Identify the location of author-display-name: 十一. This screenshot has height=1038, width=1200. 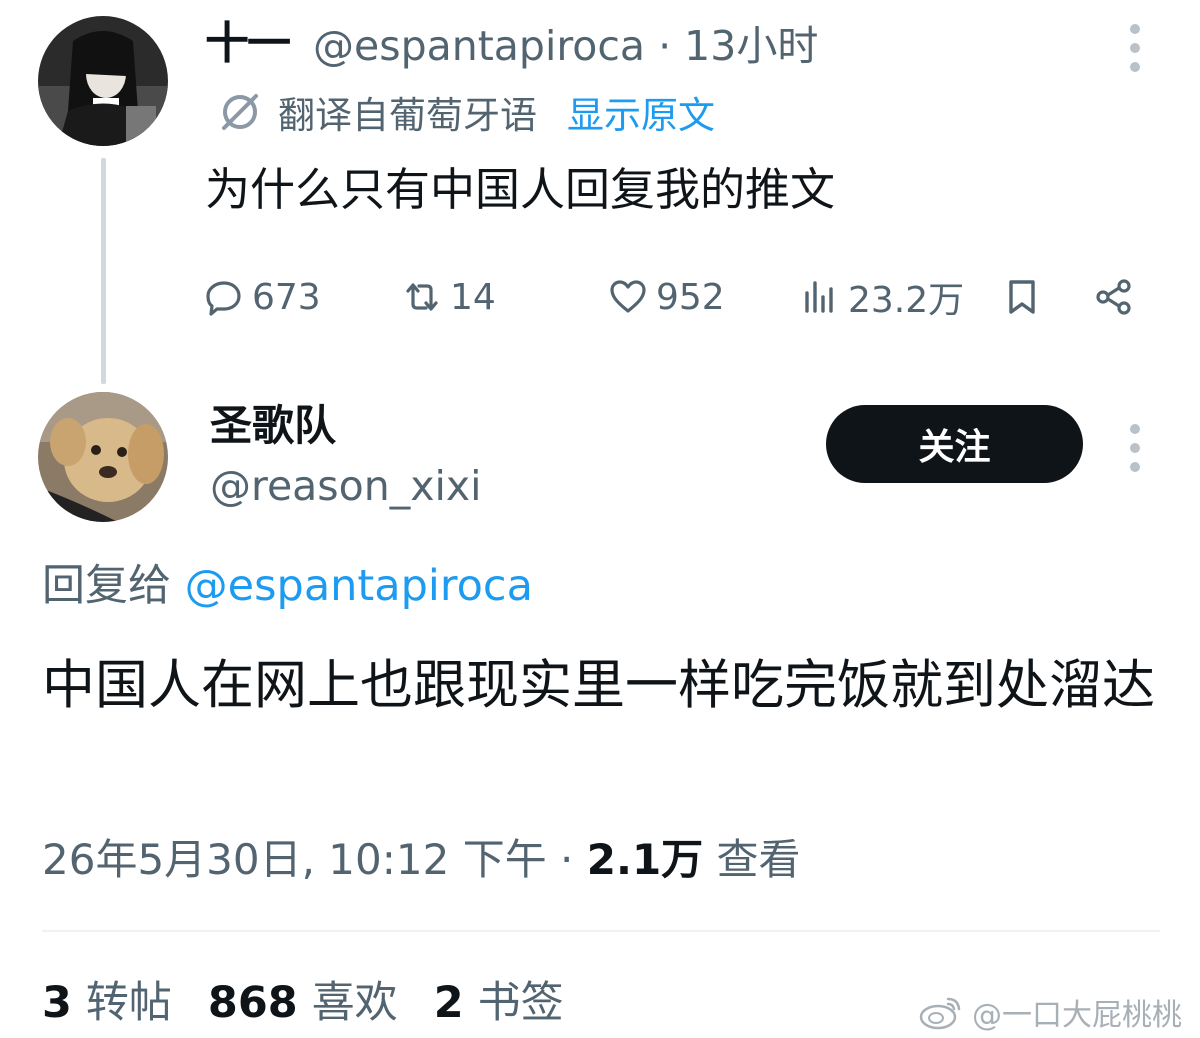
(248, 44).